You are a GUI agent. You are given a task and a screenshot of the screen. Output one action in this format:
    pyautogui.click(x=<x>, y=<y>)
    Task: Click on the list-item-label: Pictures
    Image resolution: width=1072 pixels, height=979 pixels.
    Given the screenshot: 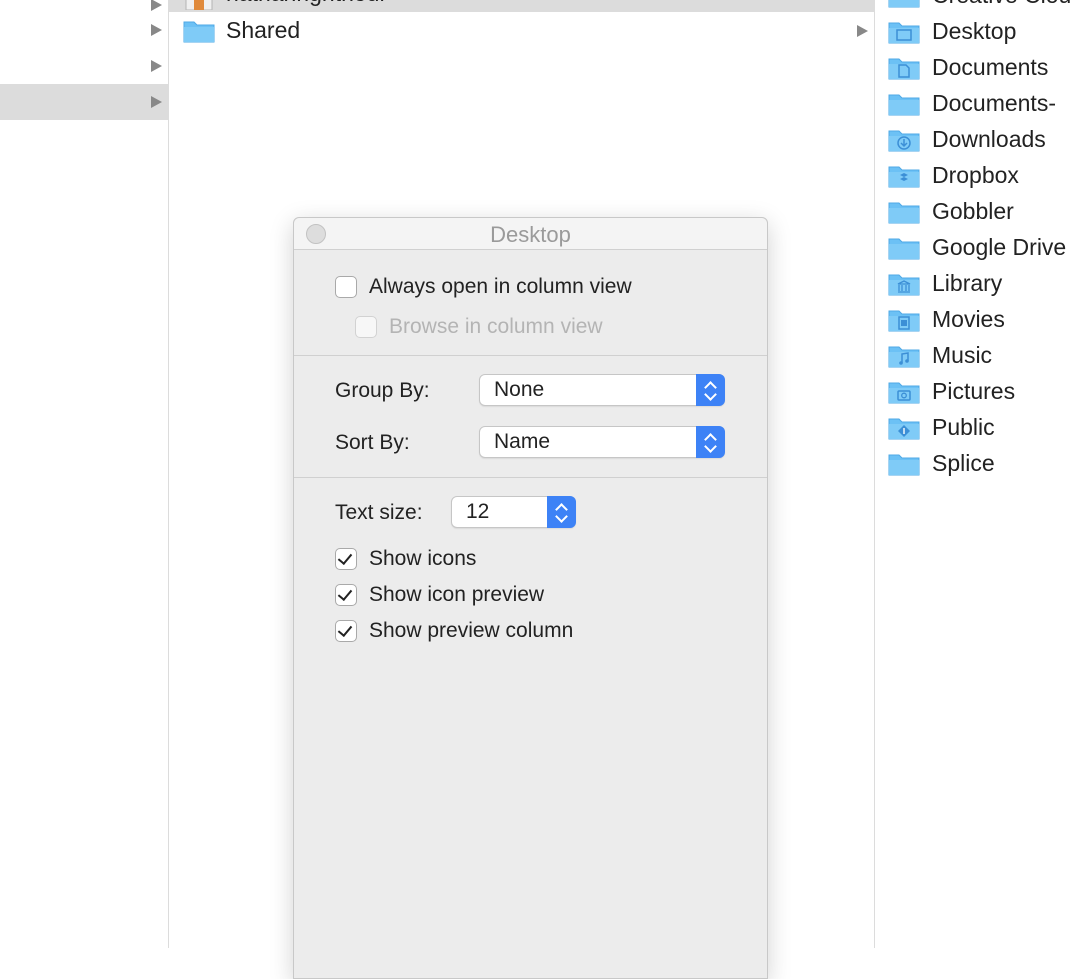 What is the action you would take?
    pyautogui.click(x=974, y=391)
    